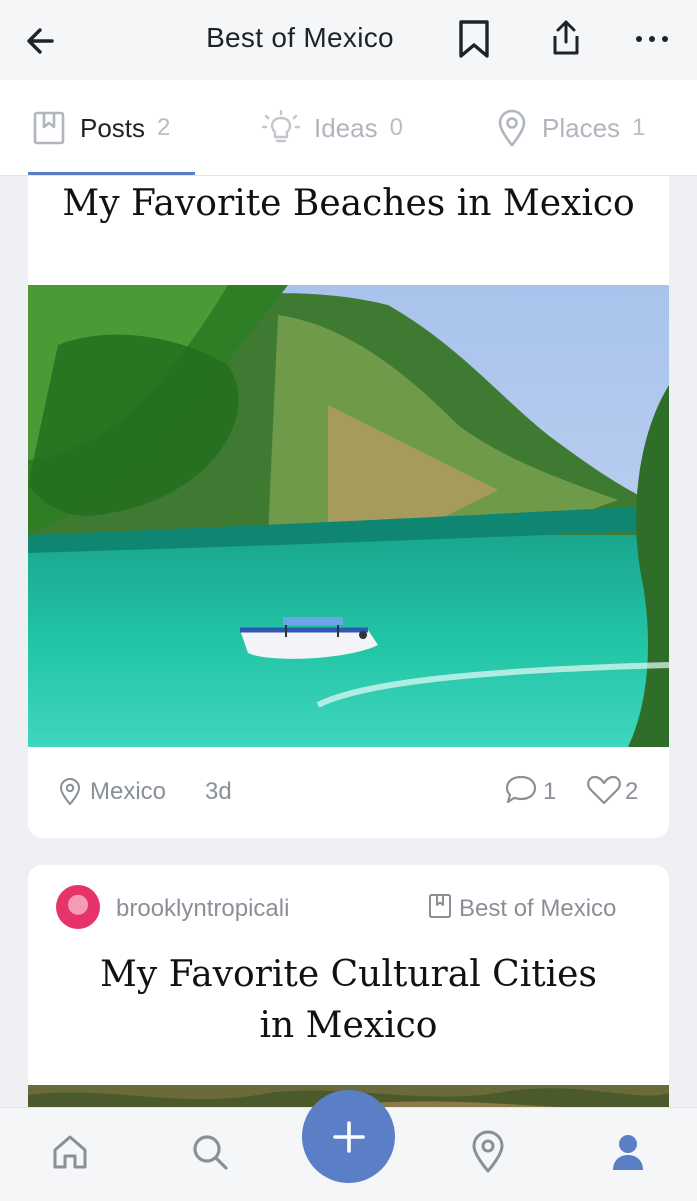 This screenshot has width=697, height=1201. Describe the element at coordinates (550, 791) in the screenshot. I see `comment-count: 1` at that location.